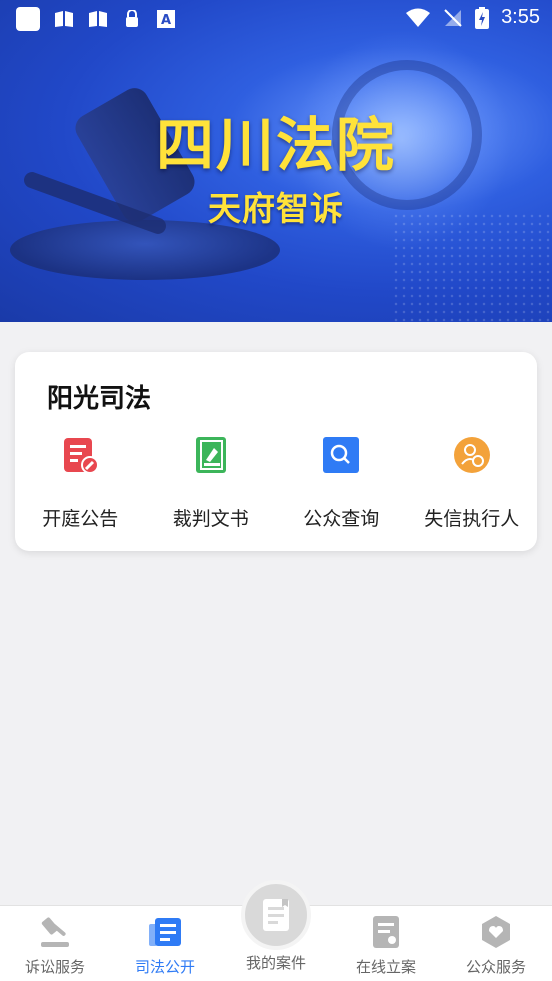 The image size is (552, 981). What do you see at coordinates (28, 19) in the screenshot?
I see `app-notification-icon` at bounding box center [28, 19].